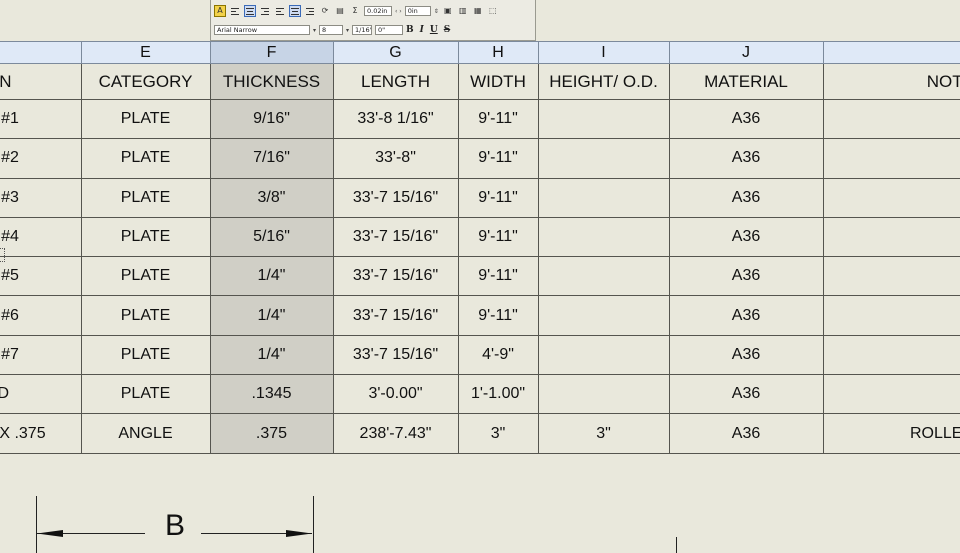 Image resolution: width=960 pixels, height=553 pixels. I want to click on table-cell: 3 X .375, so click(41, 433).